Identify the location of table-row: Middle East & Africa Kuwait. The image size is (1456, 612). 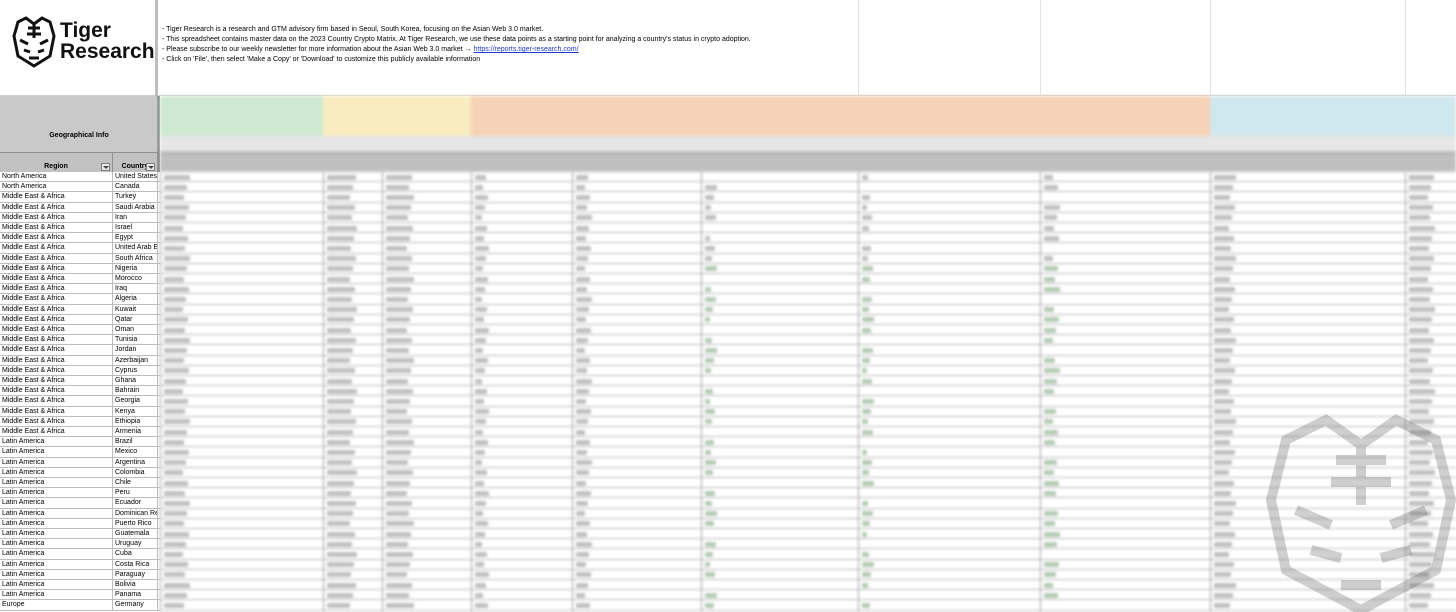
(80, 309).